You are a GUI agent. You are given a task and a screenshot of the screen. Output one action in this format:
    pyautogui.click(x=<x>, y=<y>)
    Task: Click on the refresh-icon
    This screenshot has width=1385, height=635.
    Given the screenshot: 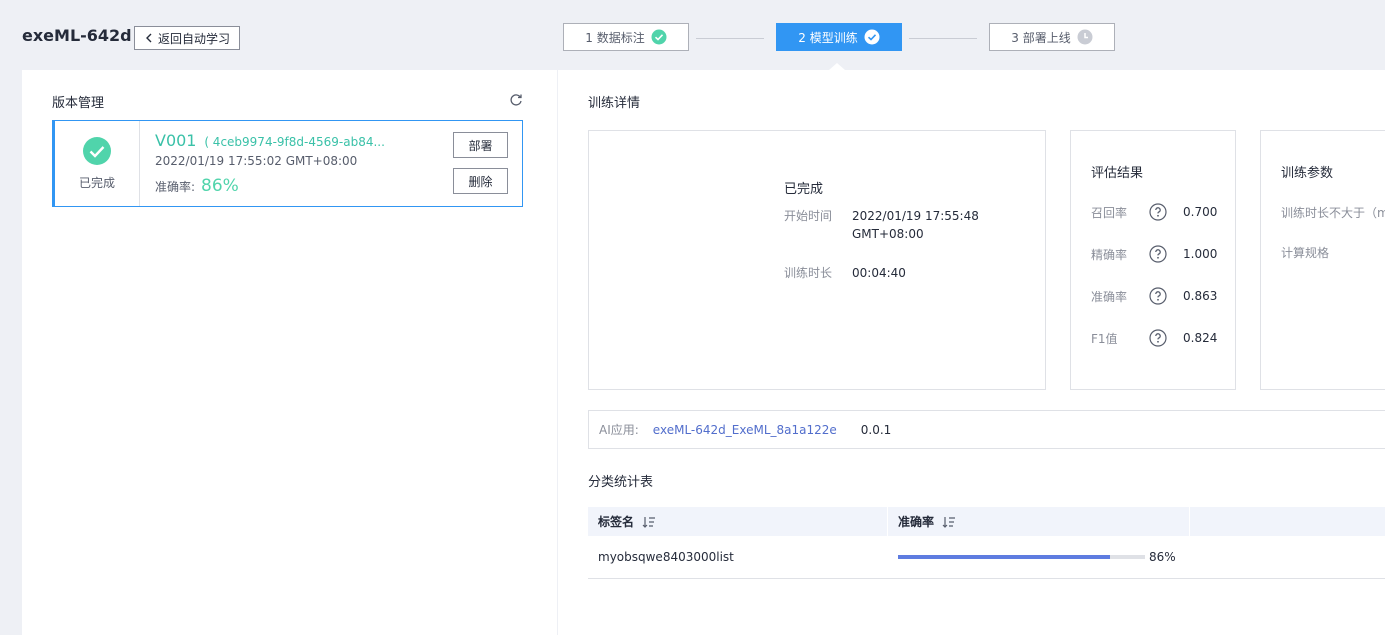 What is the action you would take?
    pyautogui.click(x=516, y=100)
    